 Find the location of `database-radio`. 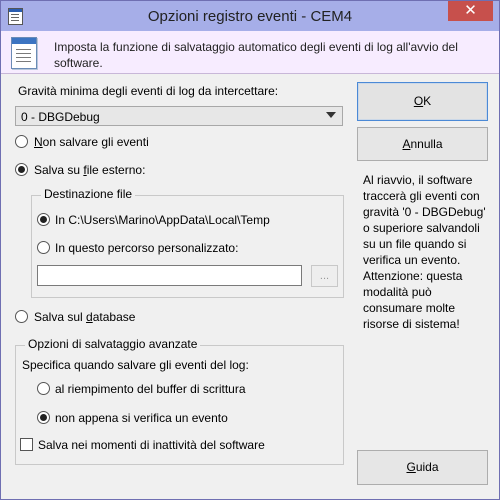

database-radio is located at coordinates (21, 316).